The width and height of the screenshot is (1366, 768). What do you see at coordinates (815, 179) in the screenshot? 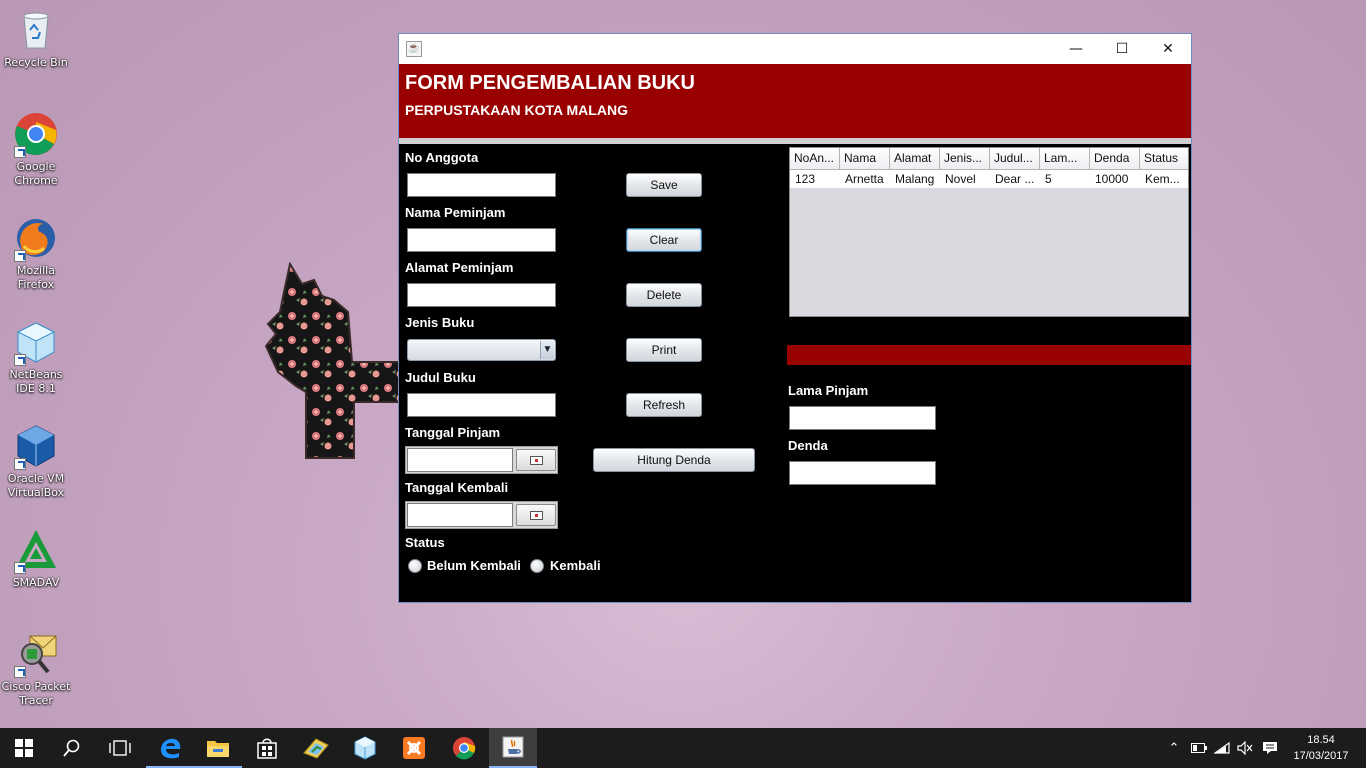
I see `table-cell: 123` at bounding box center [815, 179].